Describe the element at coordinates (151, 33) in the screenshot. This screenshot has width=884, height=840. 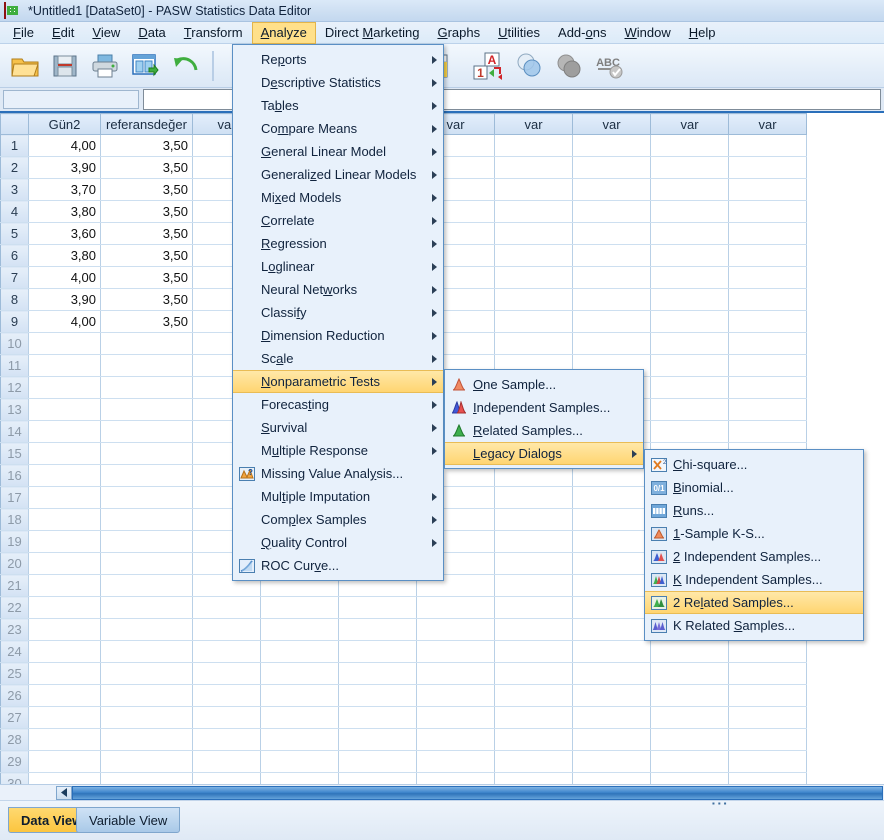
I see `menu-data: Data` at that location.